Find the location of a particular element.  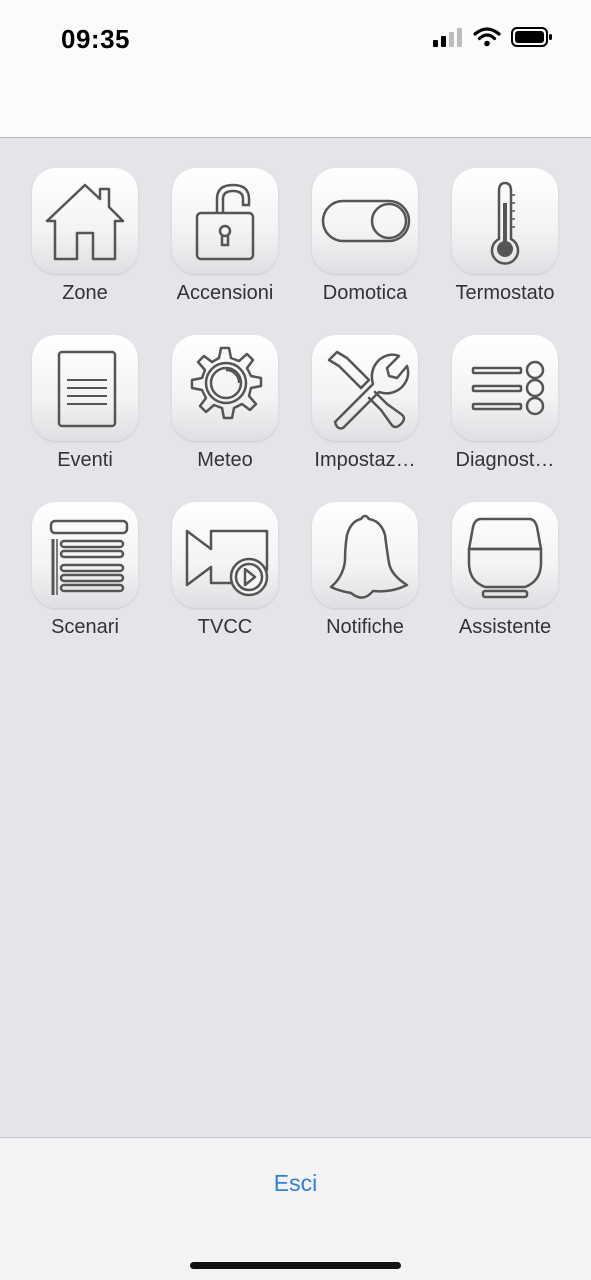

tile-eventi-button is located at coordinates (85, 388).